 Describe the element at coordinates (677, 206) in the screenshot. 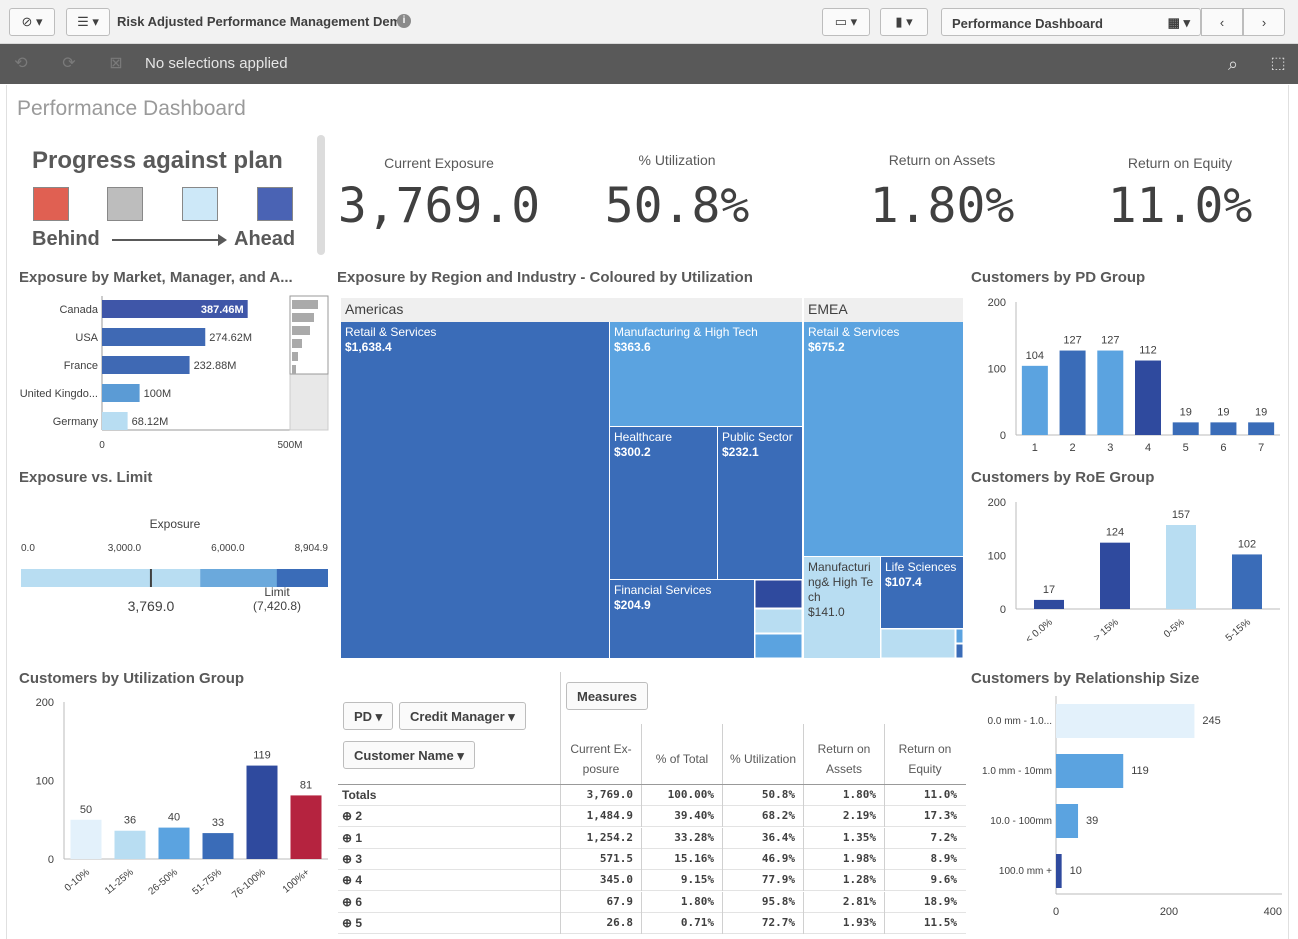

I see `kpi-value-utilization: 50.8%` at that location.